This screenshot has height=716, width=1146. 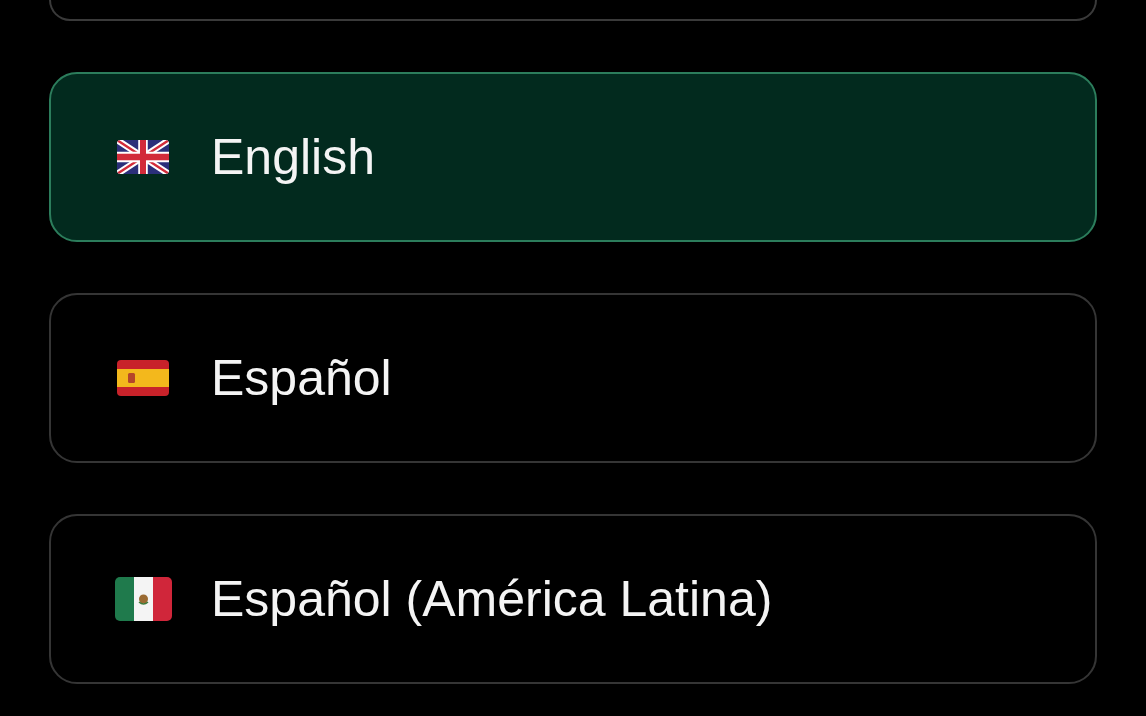 What do you see at coordinates (573, 10) in the screenshot?
I see `language-option` at bounding box center [573, 10].